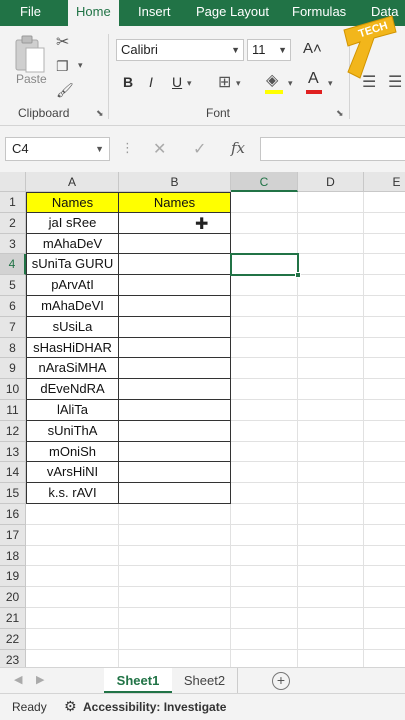 This screenshot has height=720, width=405. Describe the element at coordinates (175, 473) in the screenshot. I see `cell-b14` at that location.